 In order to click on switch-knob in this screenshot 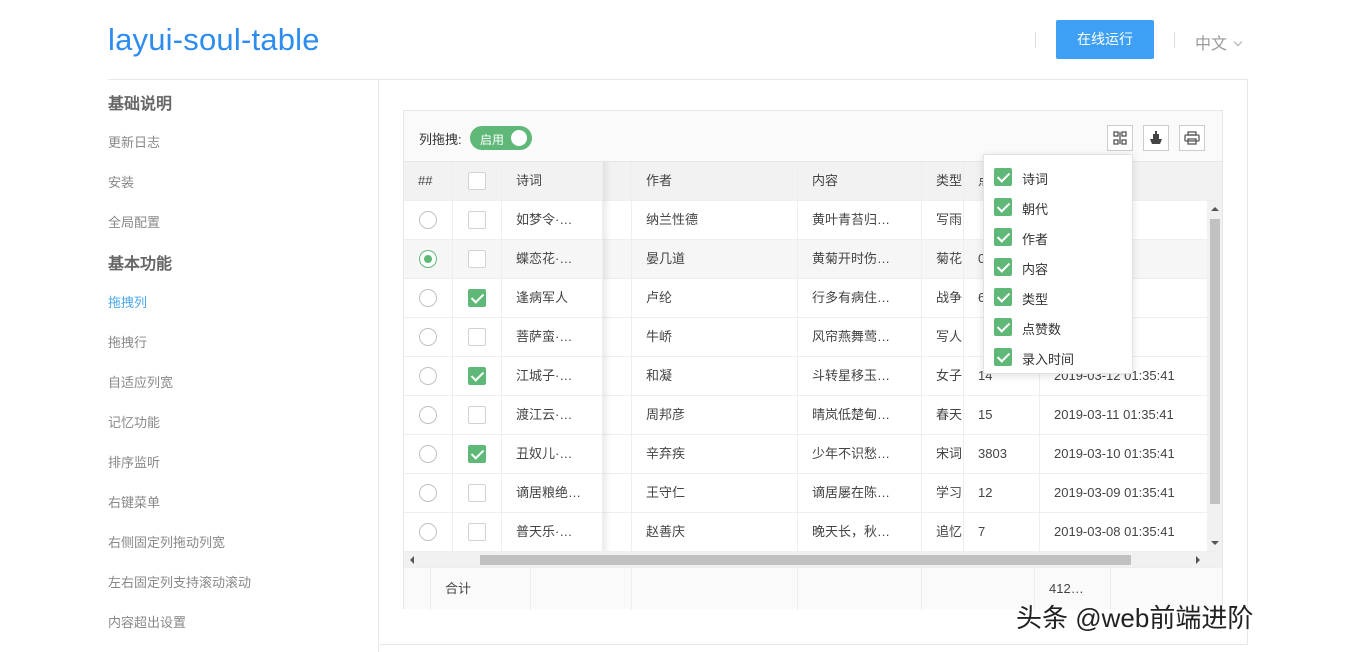, I will do `click(519, 138)`.